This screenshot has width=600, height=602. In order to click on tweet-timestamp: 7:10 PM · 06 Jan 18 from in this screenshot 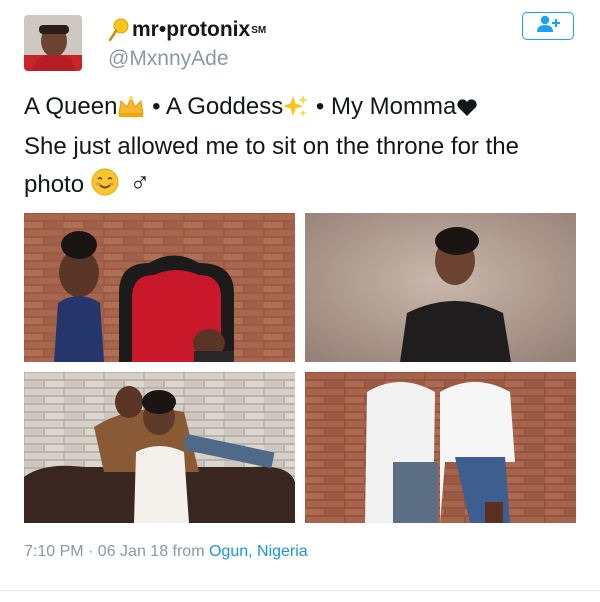, I will do `click(116, 551)`.